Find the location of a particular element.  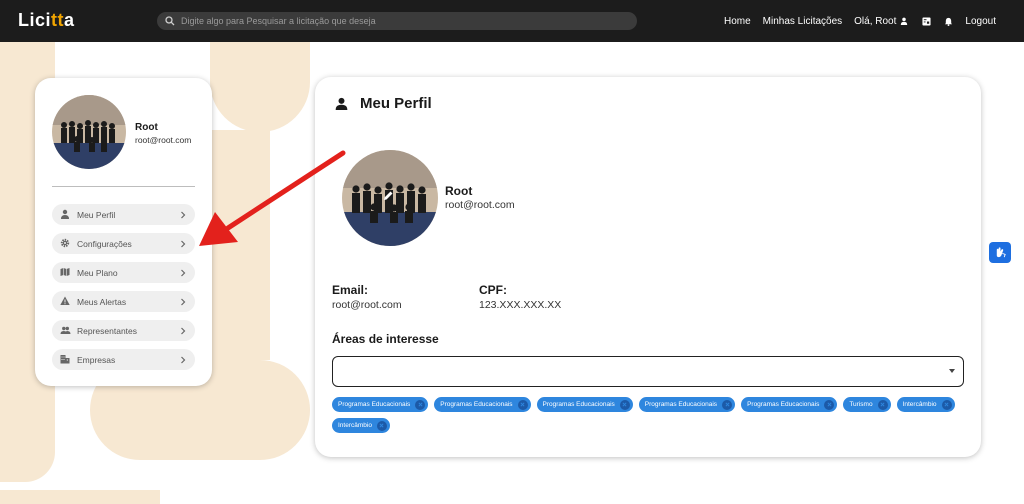

group-icon is located at coordinates (65, 330).